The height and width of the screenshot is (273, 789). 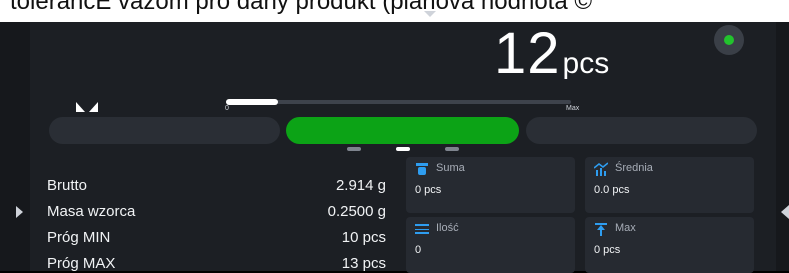 I want to click on reading-value: 12, so click(x=527, y=53).